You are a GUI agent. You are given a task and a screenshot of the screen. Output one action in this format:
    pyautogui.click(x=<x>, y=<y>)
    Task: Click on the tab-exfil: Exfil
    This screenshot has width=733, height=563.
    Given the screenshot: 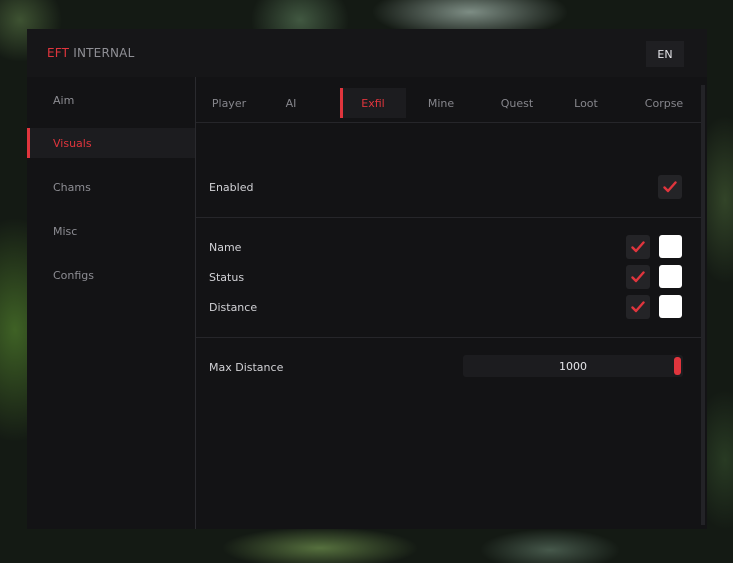 What is the action you would take?
    pyautogui.click(x=373, y=103)
    